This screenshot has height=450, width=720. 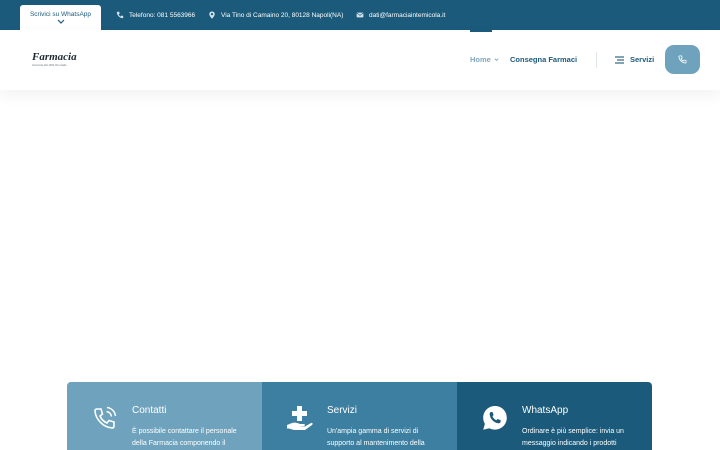 I want to click on email-info: dati@farmaciaintemicola.it, so click(x=400, y=15).